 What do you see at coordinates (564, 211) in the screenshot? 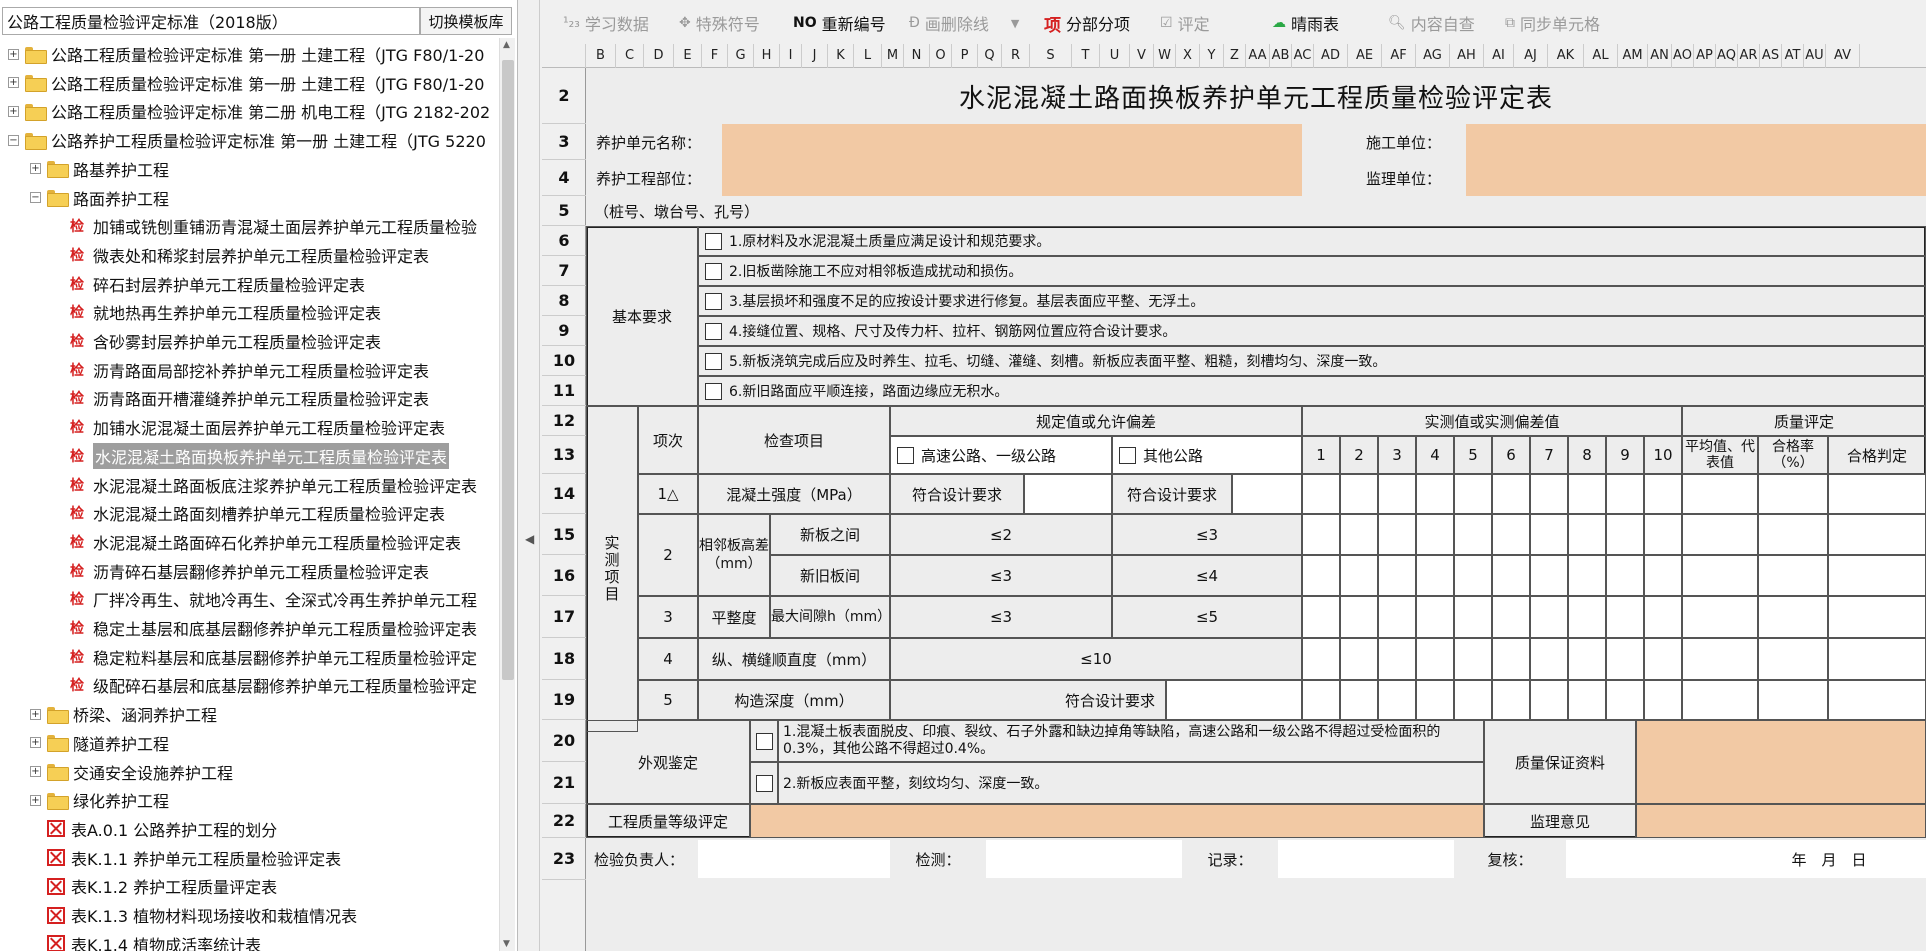
I see `row-header-cell: 5` at bounding box center [564, 211].